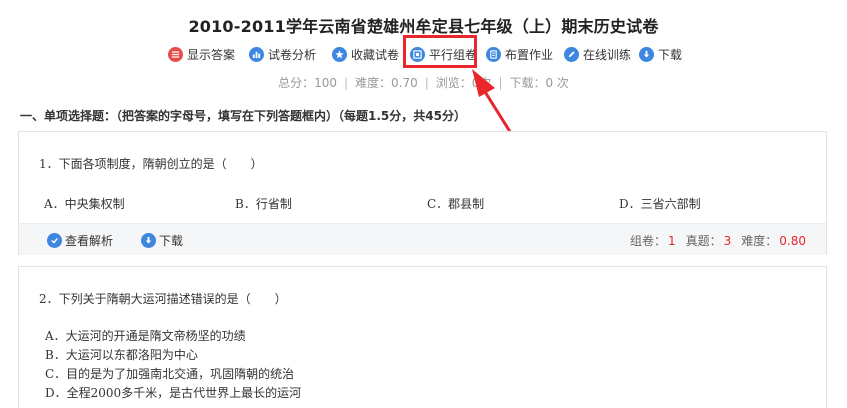  Describe the element at coordinates (89, 241) in the screenshot. I see `view-analysis-label: 查看解析` at that location.